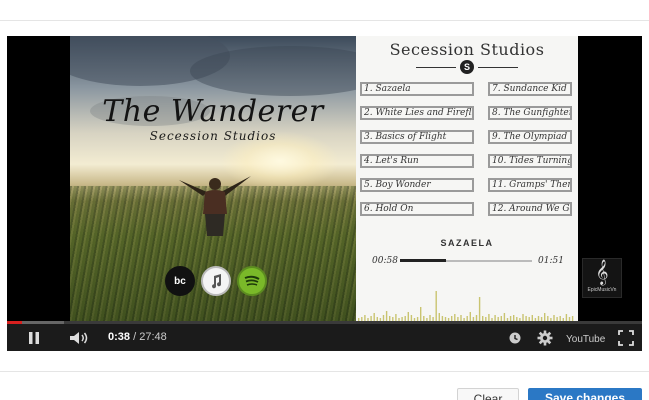 Image resolution: width=649 pixels, height=400 pixels. Describe the element at coordinates (530, 89) in the screenshot. I see `track-item: 7. Sundance Kid` at that location.